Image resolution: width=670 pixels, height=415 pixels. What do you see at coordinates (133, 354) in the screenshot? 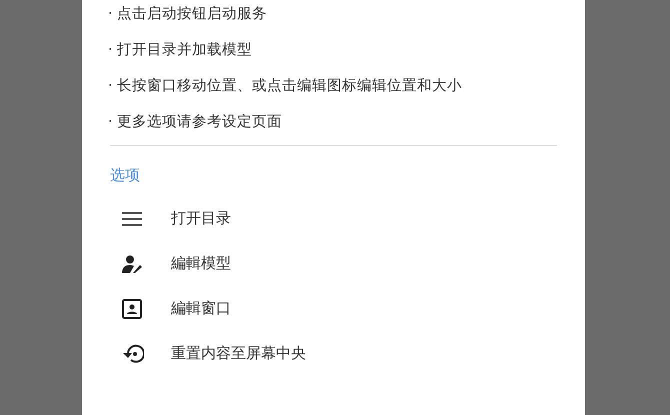
I see `reset-icon` at bounding box center [133, 354].